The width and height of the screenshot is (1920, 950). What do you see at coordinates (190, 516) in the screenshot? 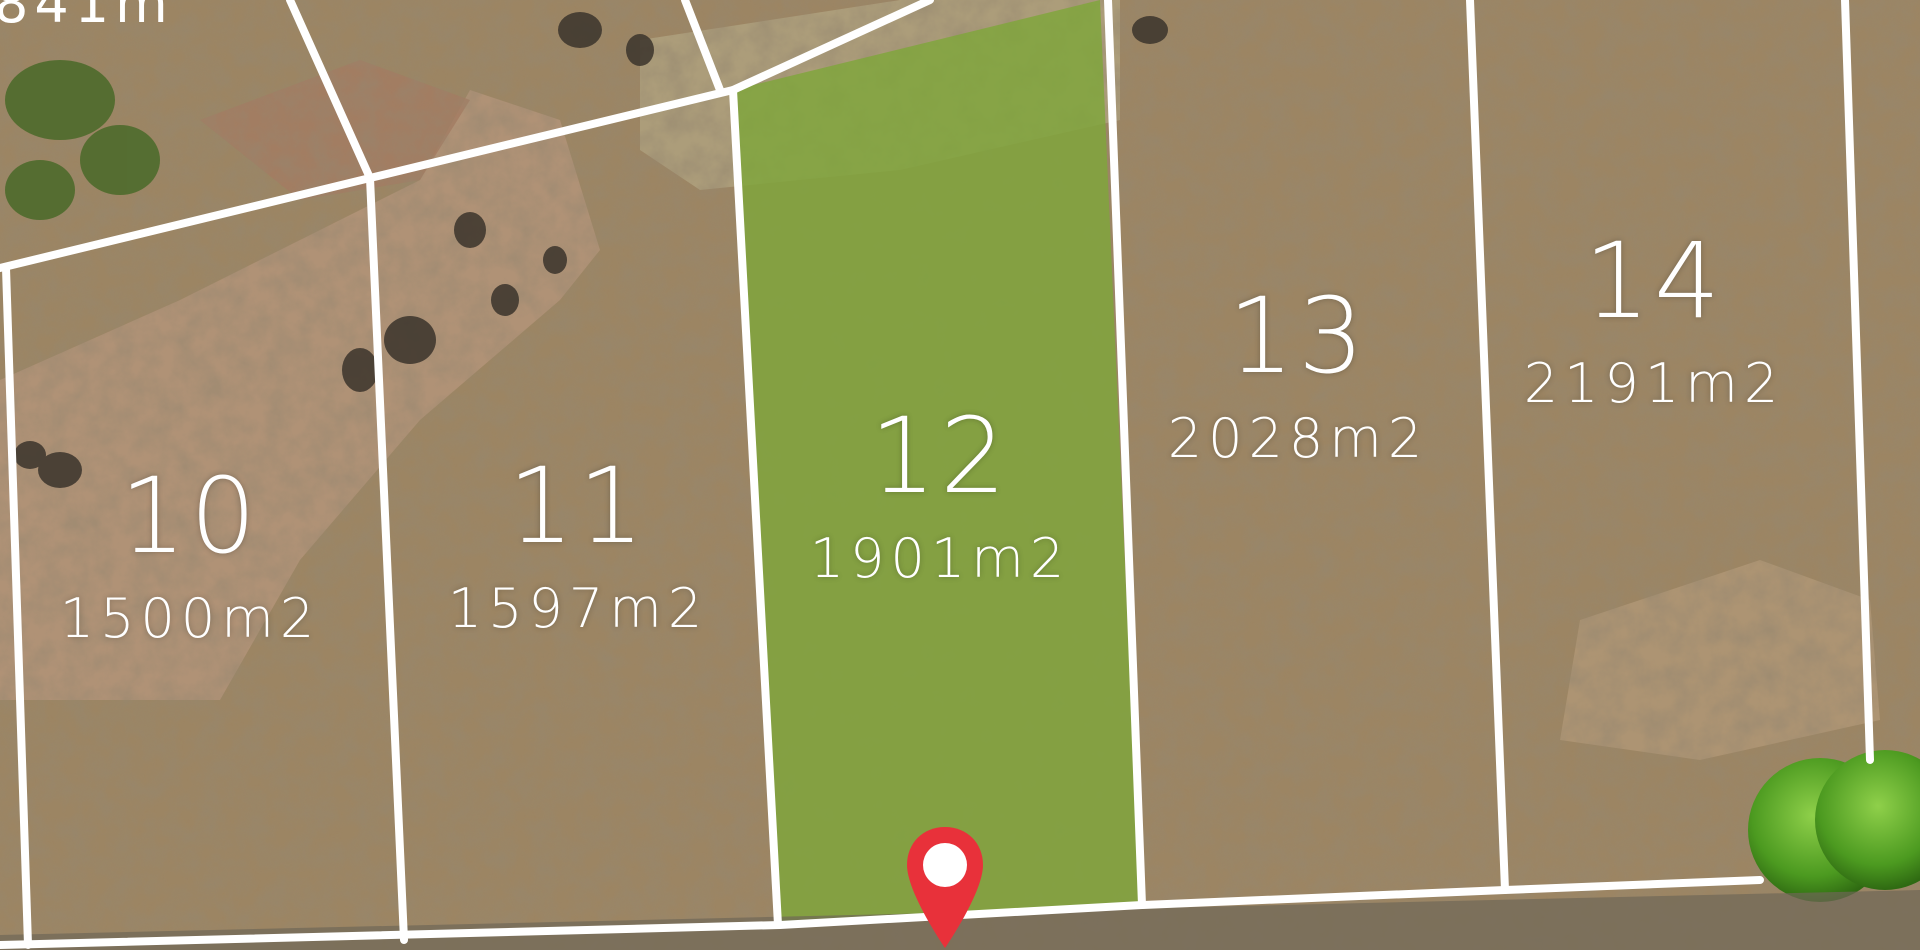
I see `lot-number: 10` at bounding box center [190, 516].